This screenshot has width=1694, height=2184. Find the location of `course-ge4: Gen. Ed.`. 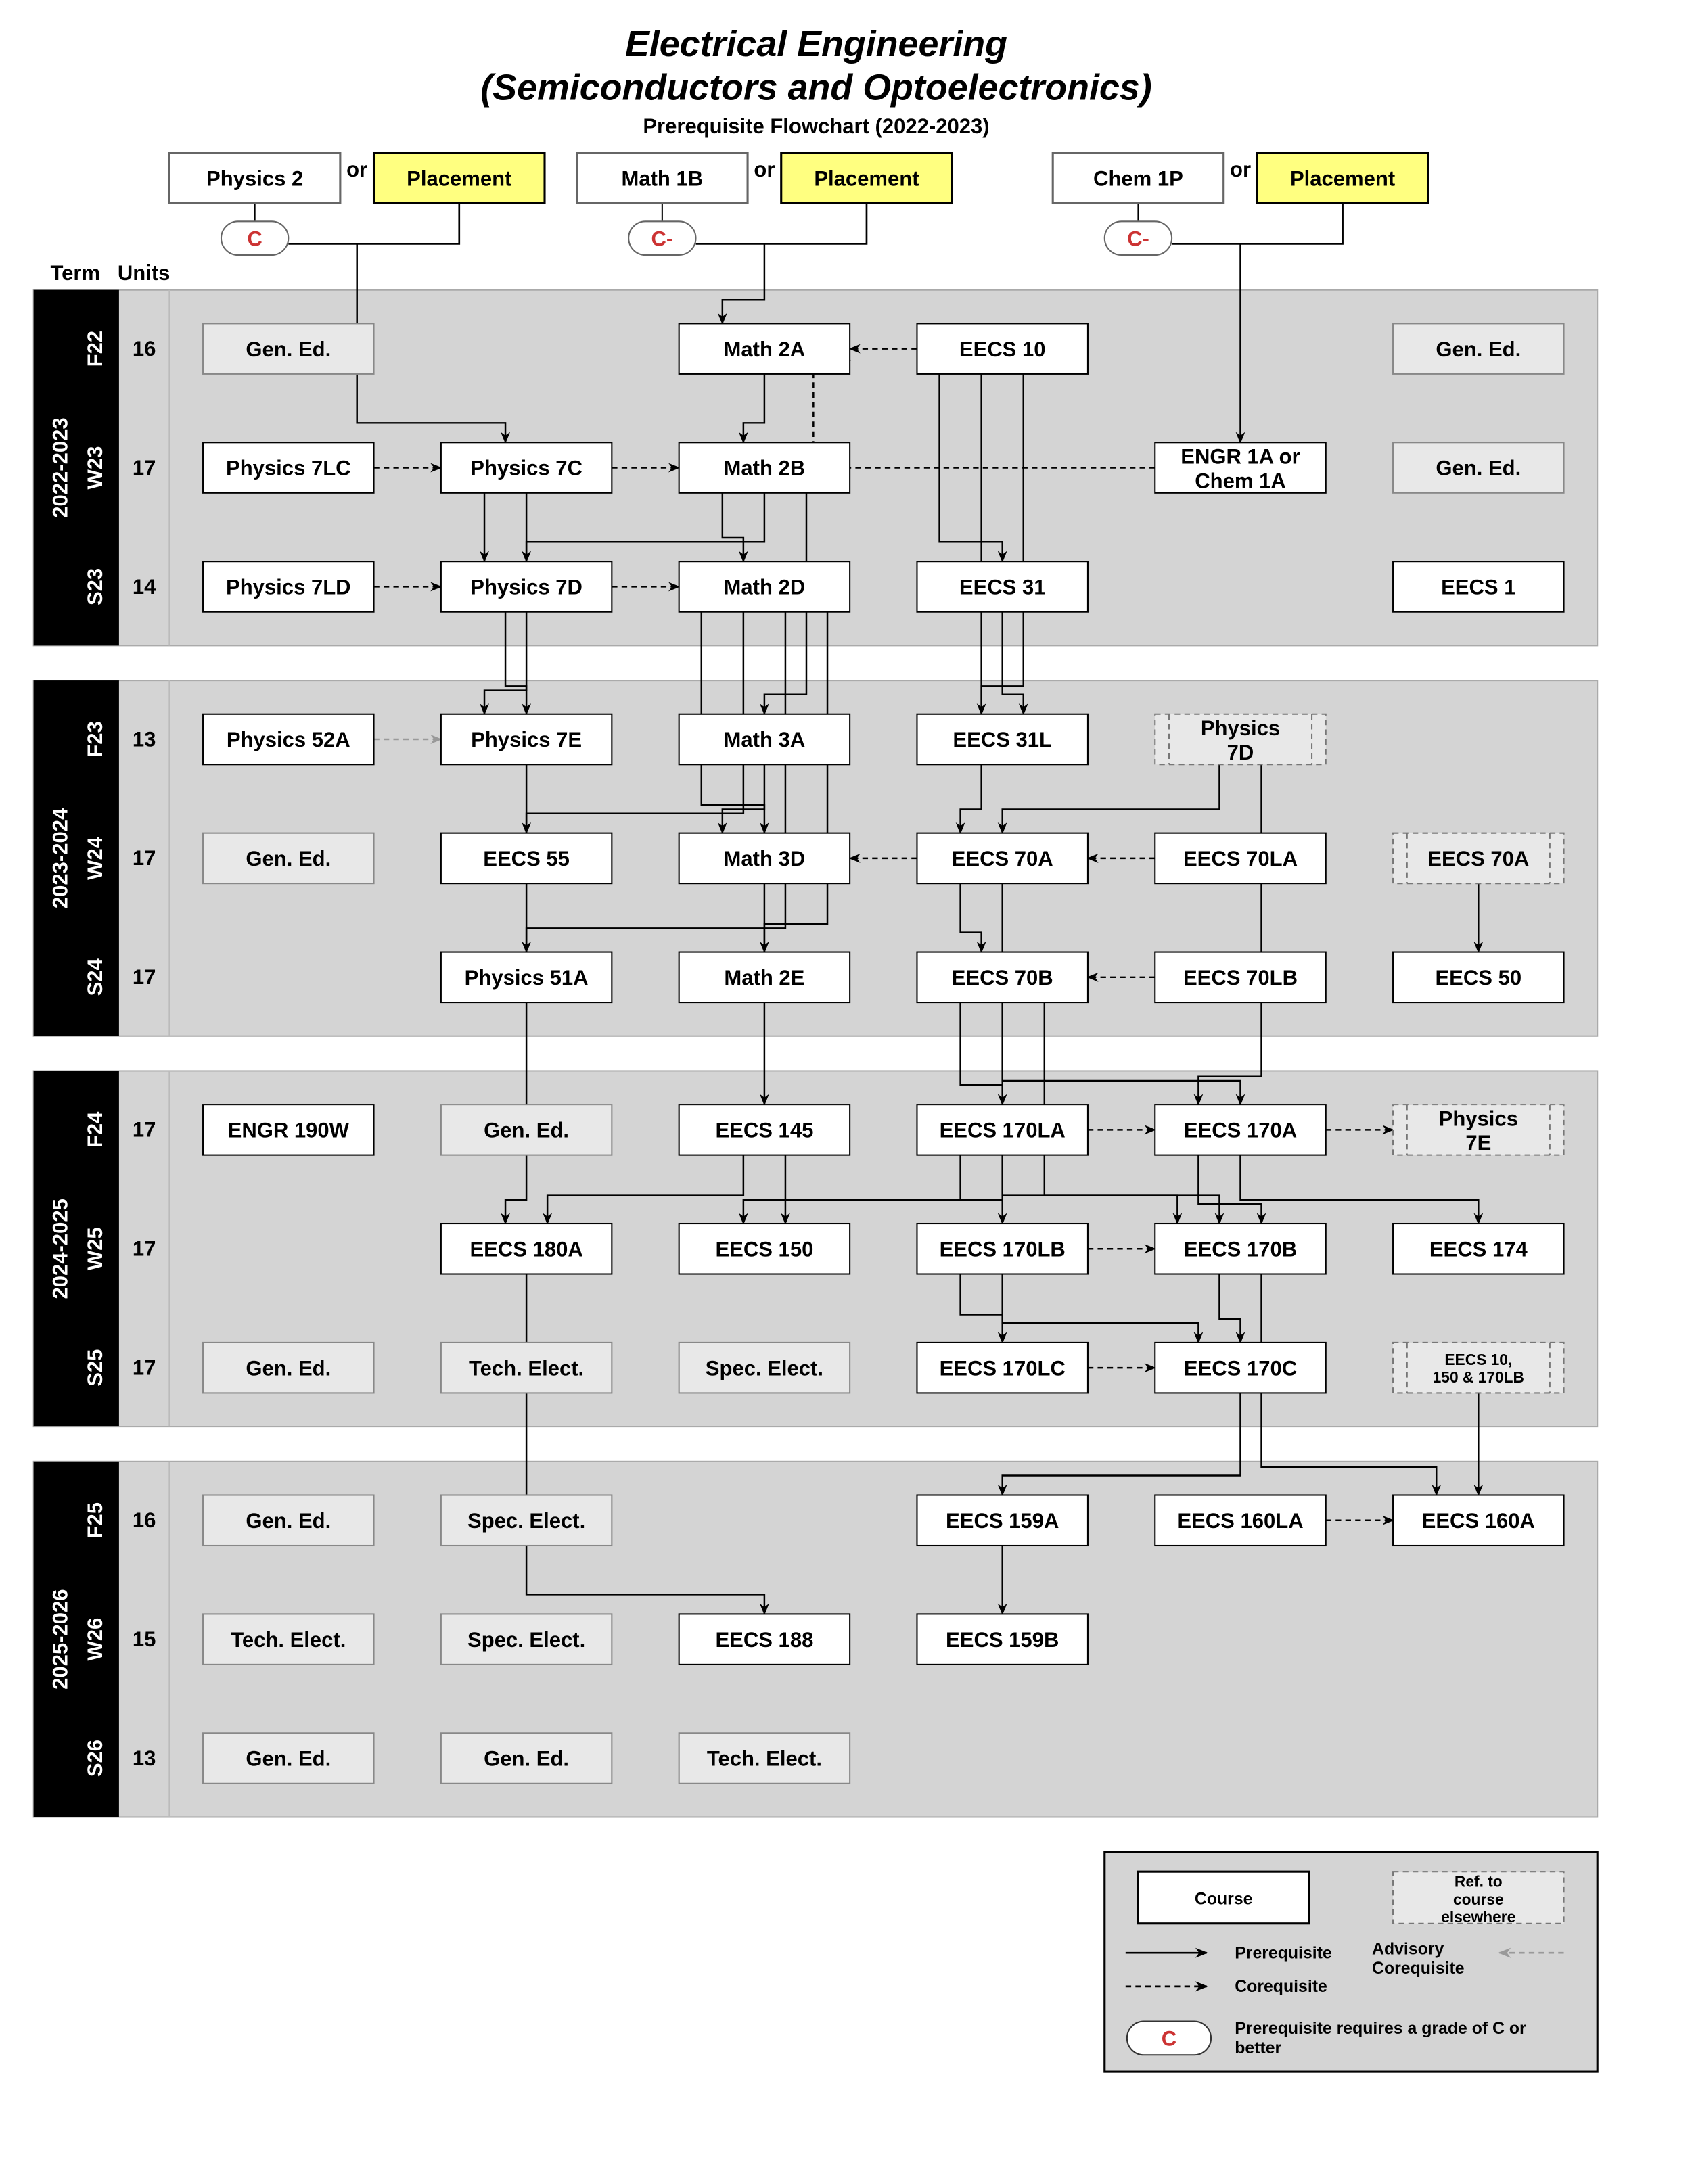

course-ge4: Gen. Ed. is located at coordinates (288, 858).